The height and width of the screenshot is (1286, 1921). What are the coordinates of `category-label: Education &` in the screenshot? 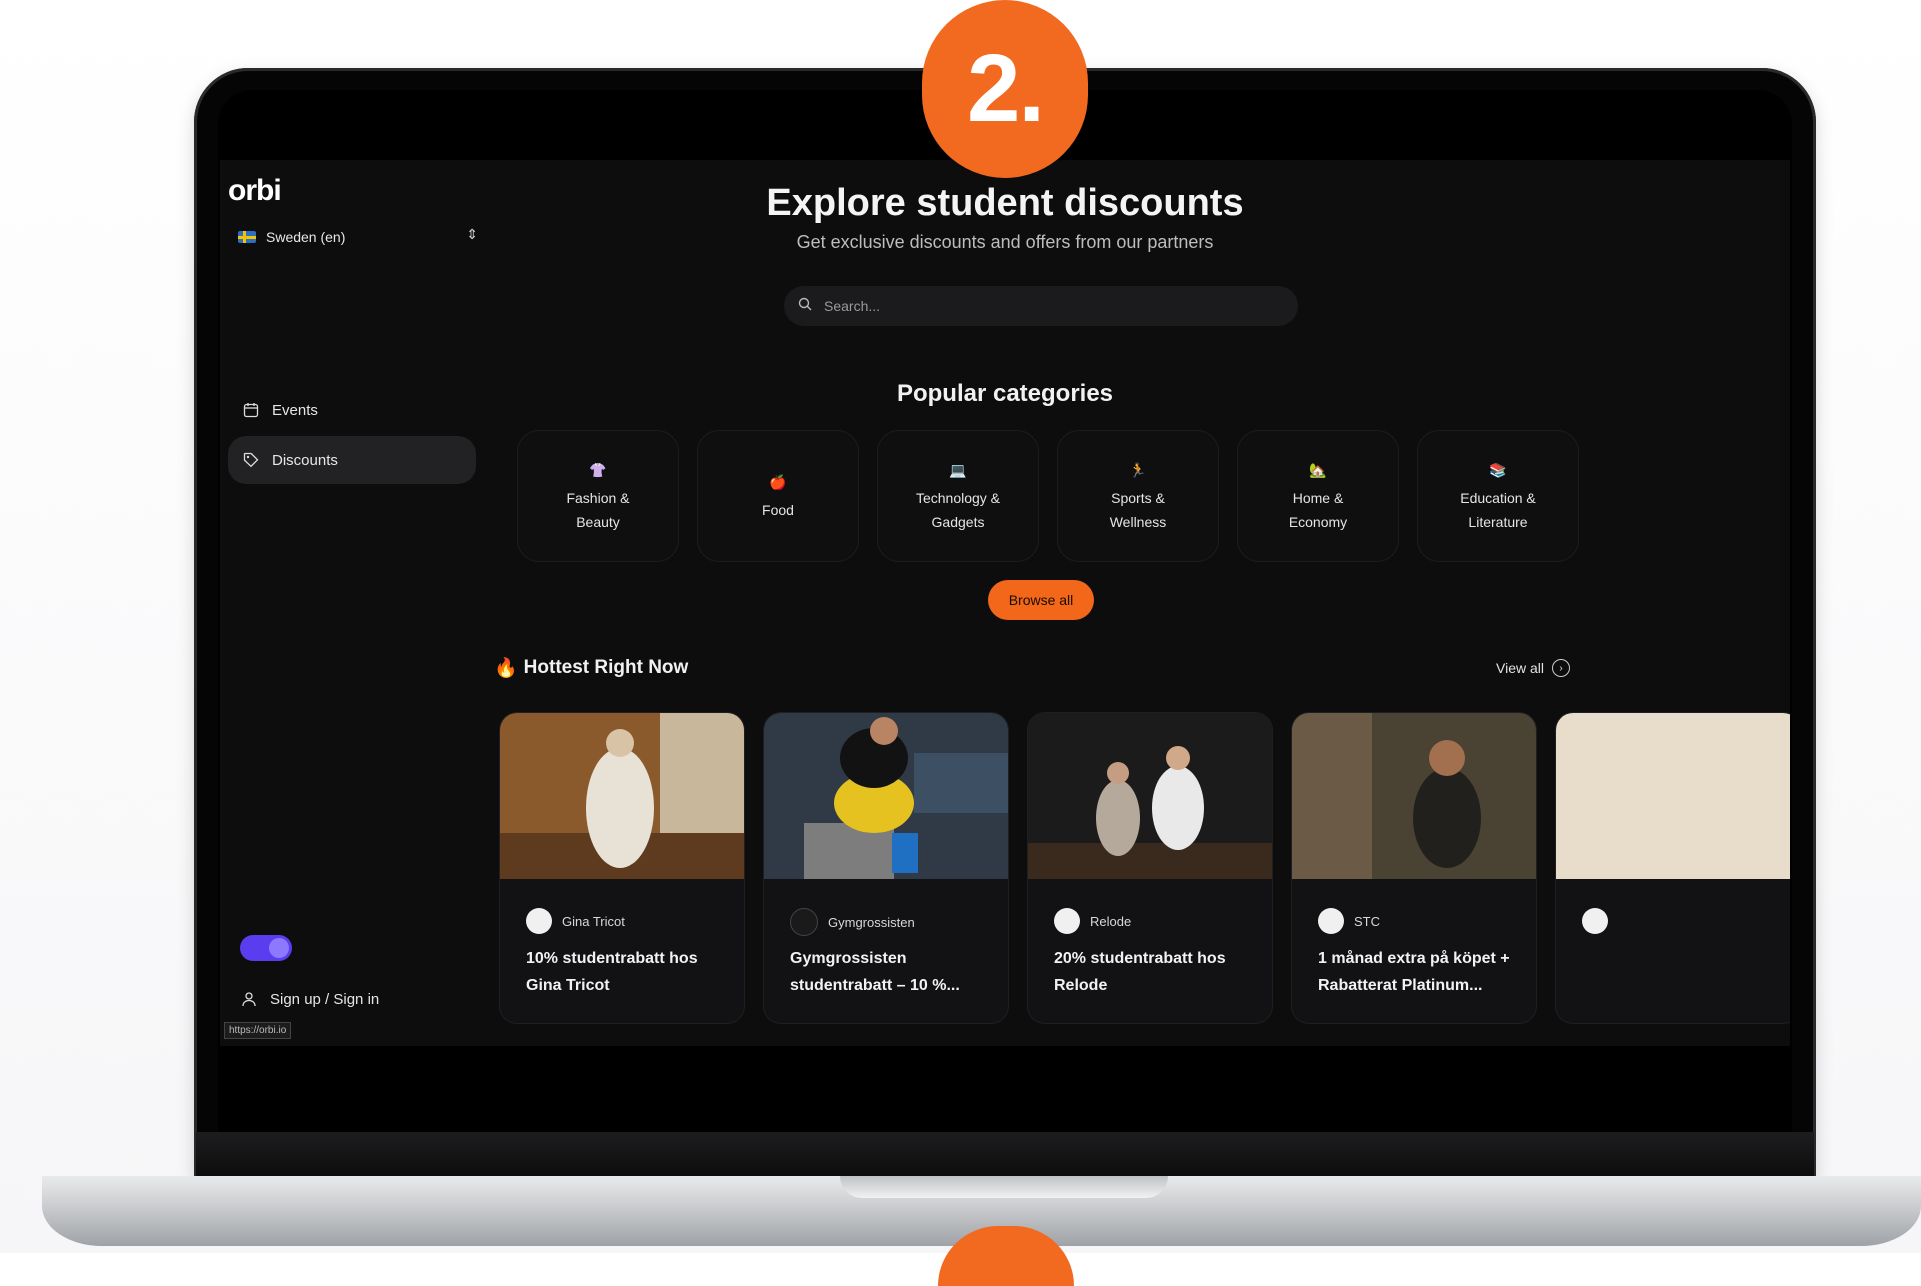 It's located at (1498, 498).